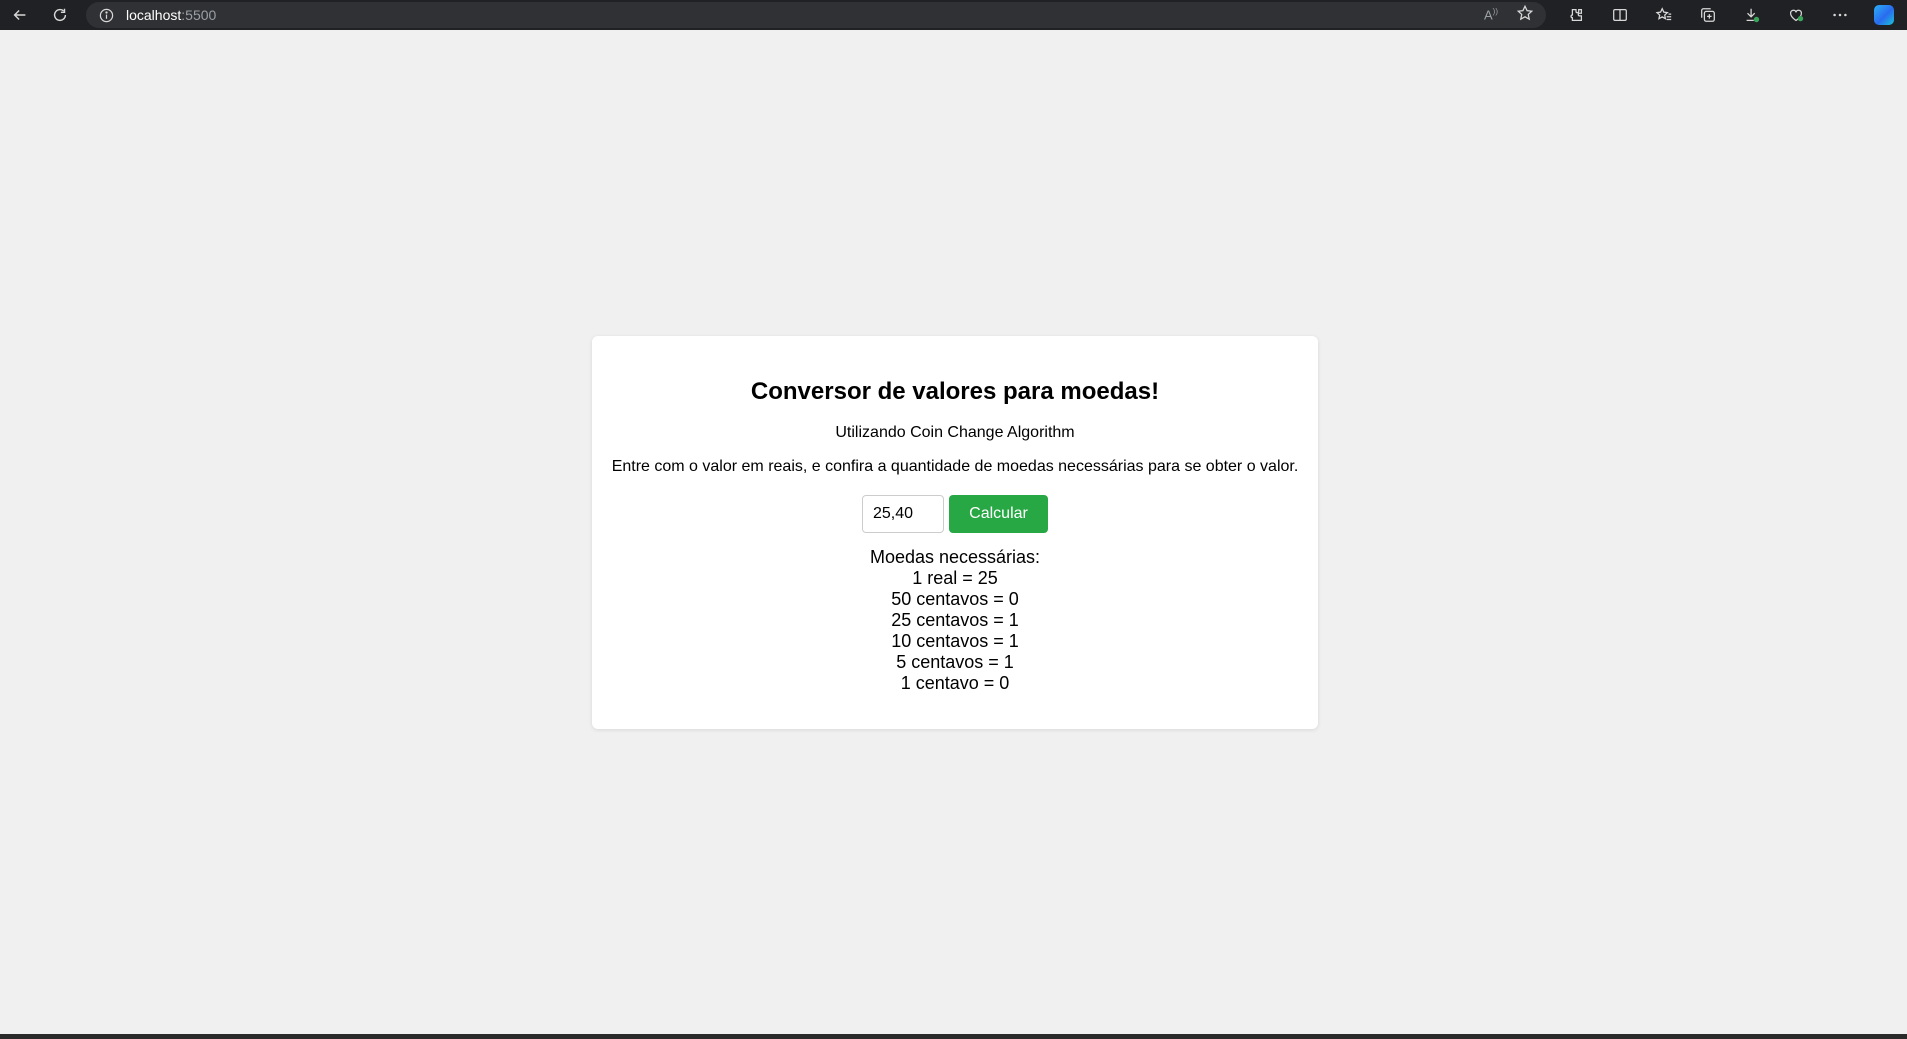 The width and height of the screenshot is (1907, 1039). I want to click on address-bar: localhost:5500 A)), so click(816, 15).